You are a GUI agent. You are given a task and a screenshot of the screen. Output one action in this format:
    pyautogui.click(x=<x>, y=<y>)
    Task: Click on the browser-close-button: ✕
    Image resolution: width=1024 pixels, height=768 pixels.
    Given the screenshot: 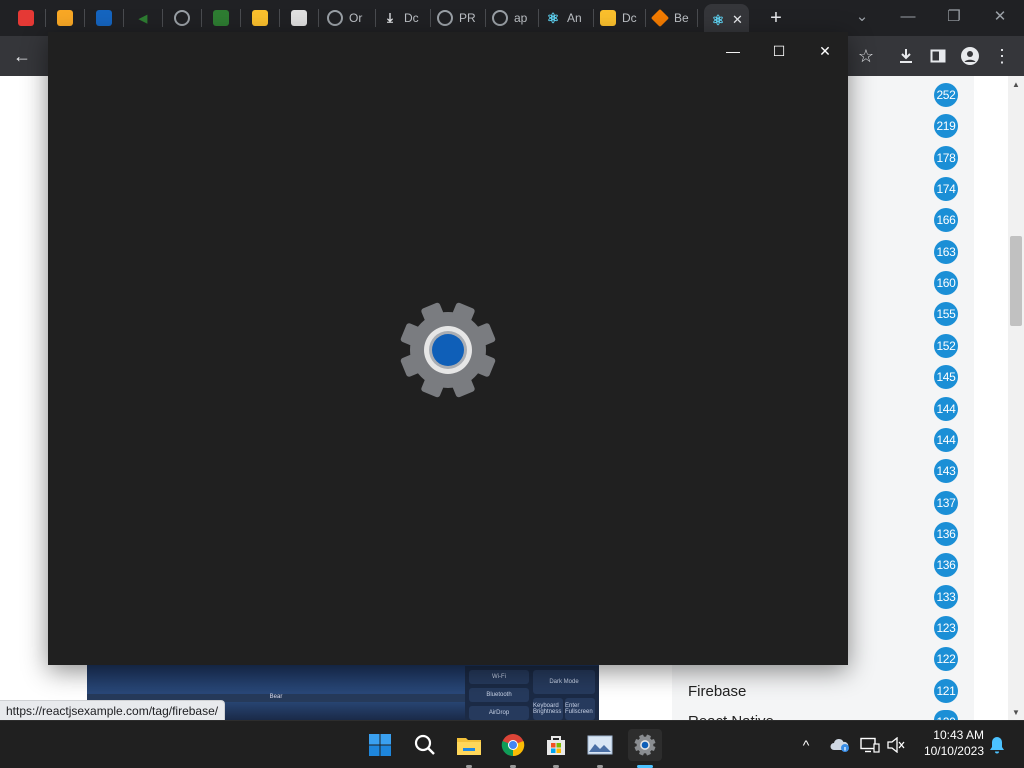 What is the action you would take?
    pyautogui.click(x=1000, y=16)
    